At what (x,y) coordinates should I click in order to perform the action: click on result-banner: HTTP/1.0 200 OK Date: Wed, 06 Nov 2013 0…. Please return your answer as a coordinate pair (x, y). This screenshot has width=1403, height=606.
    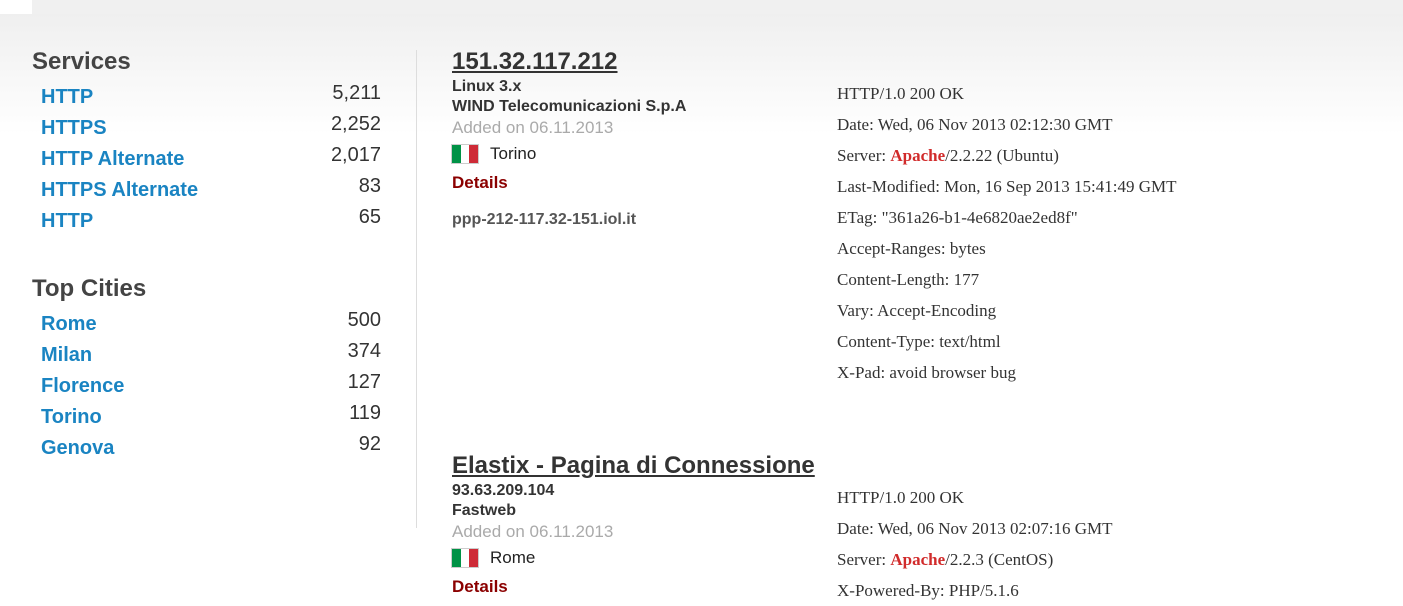
    Looking at the image, I should click on (1117, 544).